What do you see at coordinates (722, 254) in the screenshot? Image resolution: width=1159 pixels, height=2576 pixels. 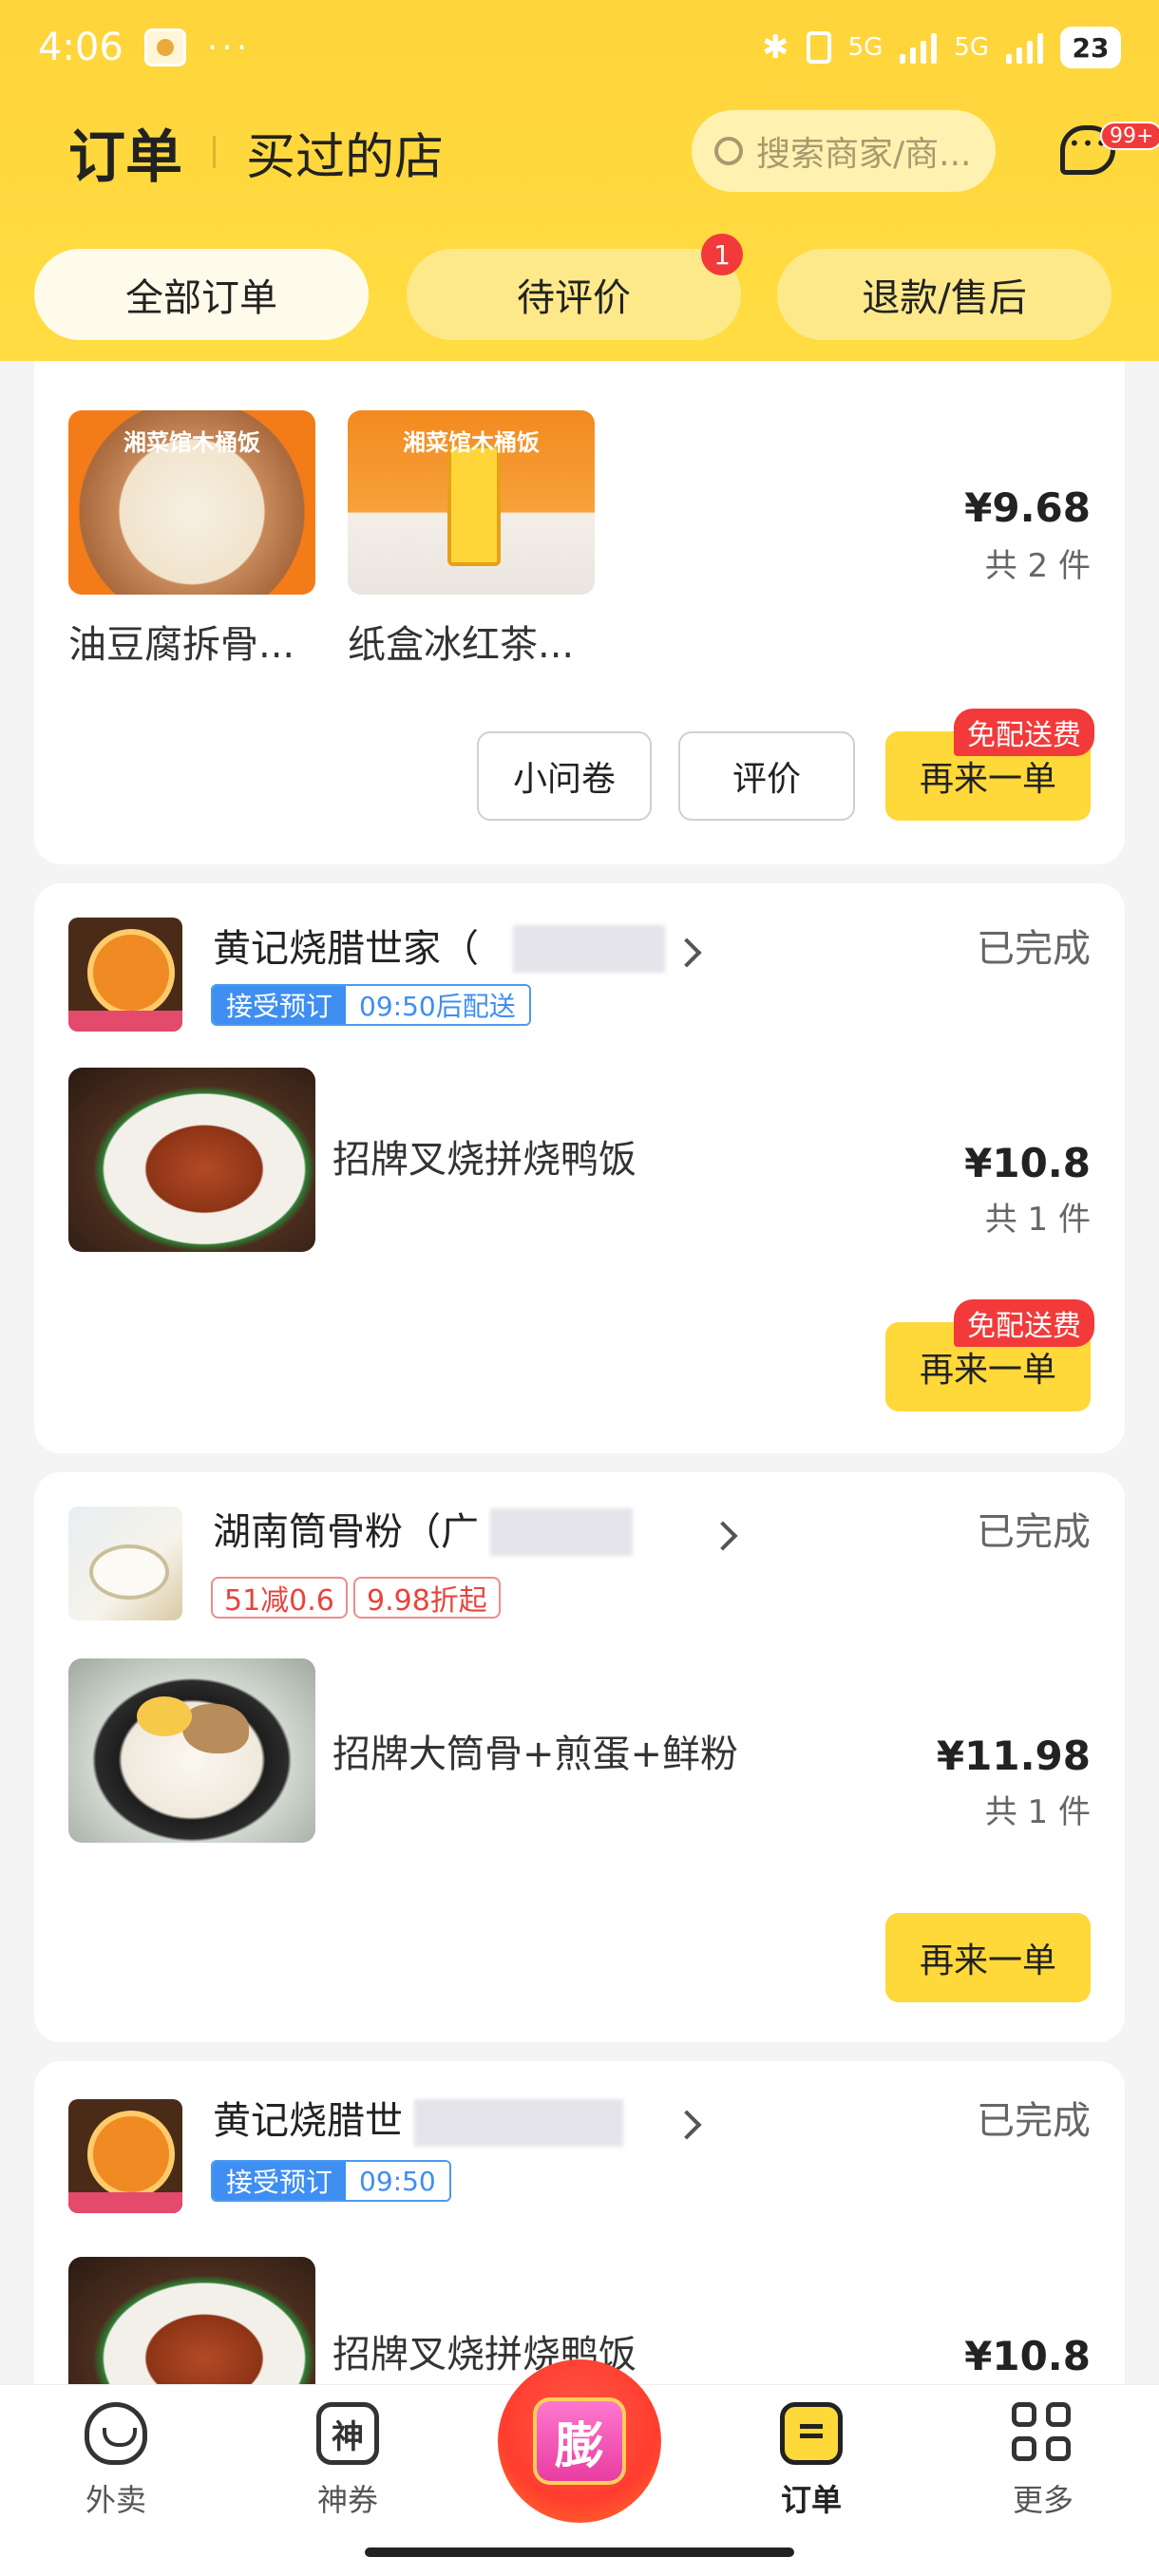 I see `pending-review-badge: 1` at bounding box center [722, 254].